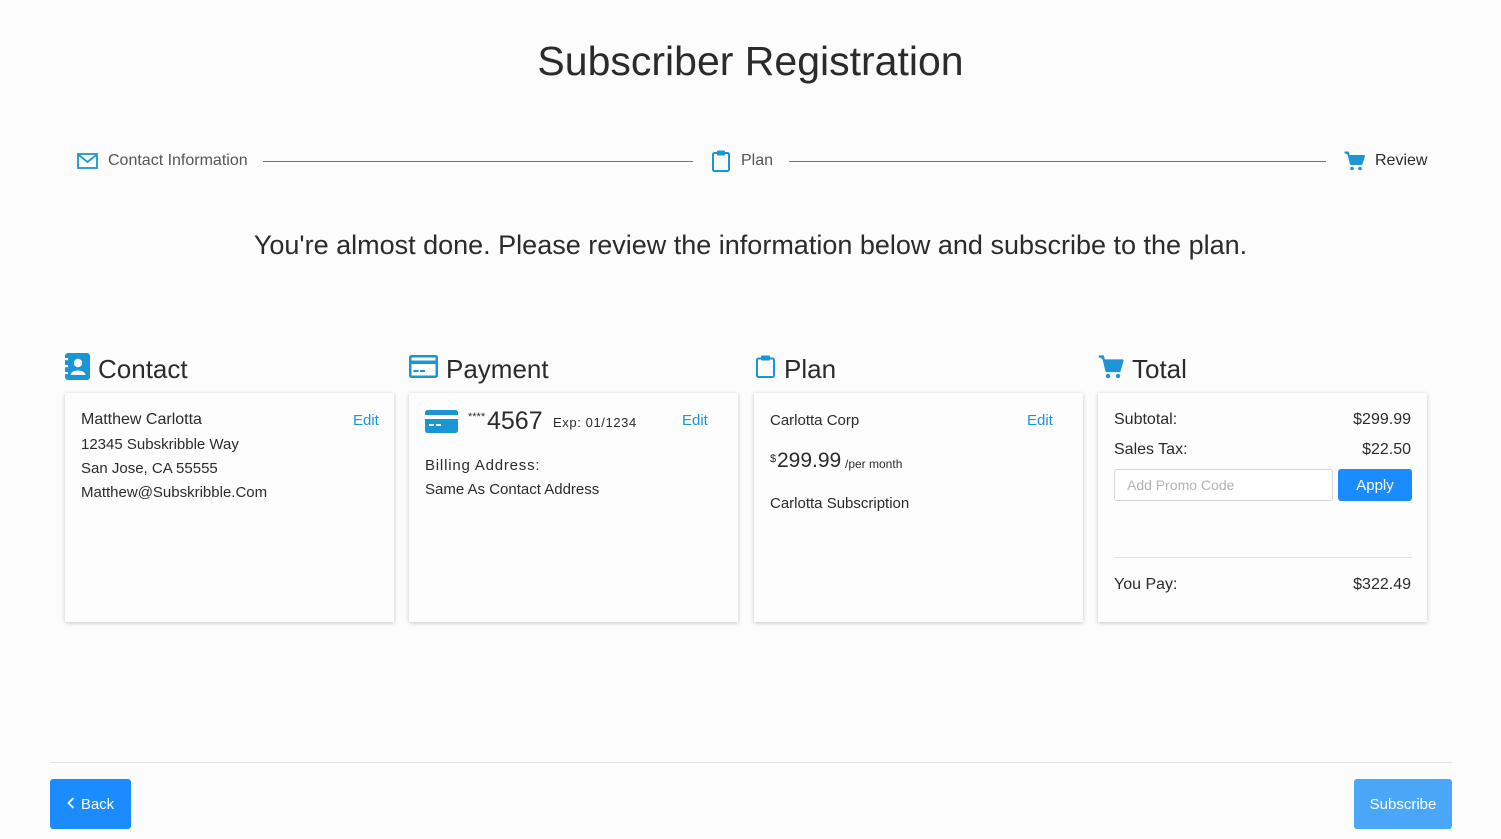 Image resolution: width=1501 pixels, height=839 pixels. Describe the element at coordinates (751, 762) in the screenshot. I see `footer-divider` at that location.